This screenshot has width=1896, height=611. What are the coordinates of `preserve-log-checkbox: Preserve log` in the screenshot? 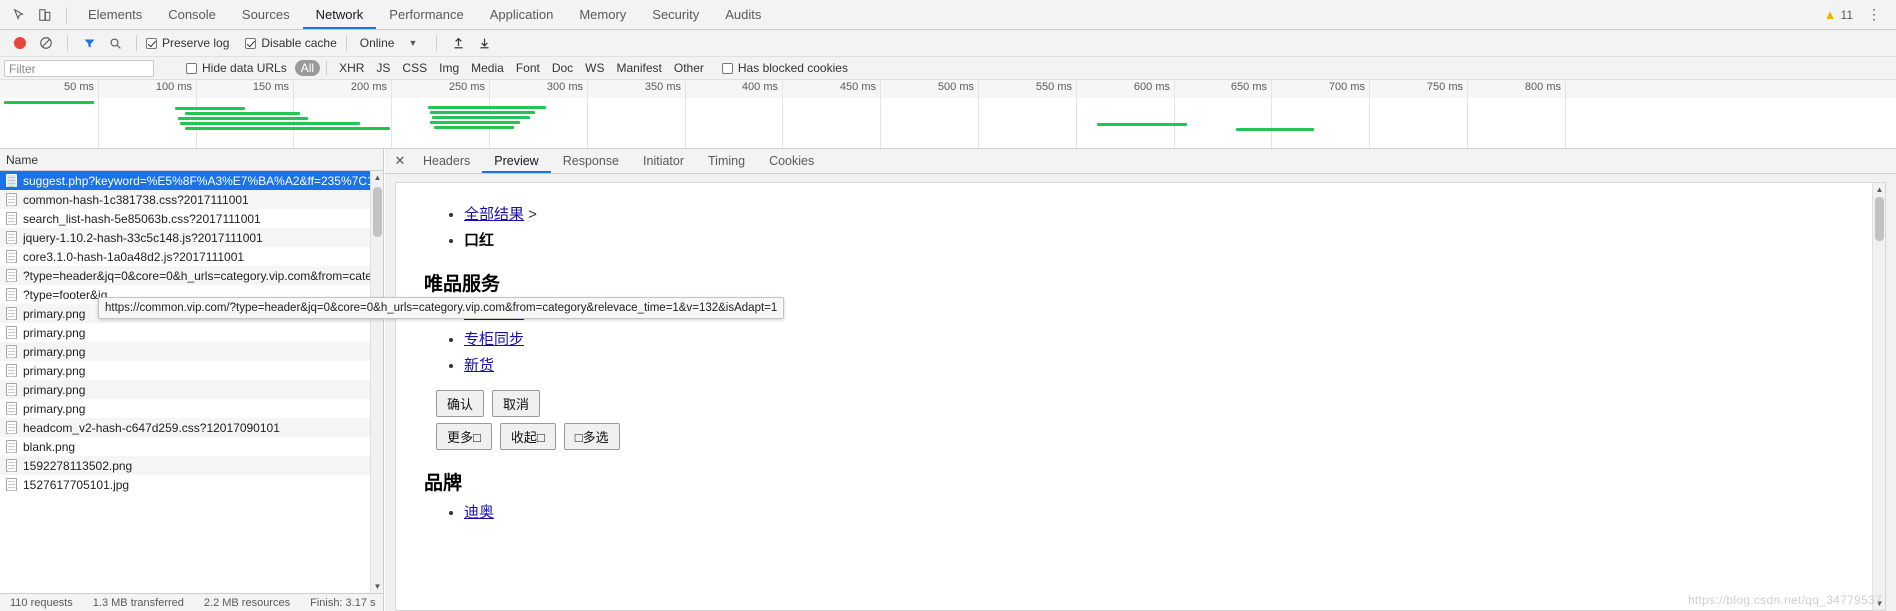 It's located at (187, 43).